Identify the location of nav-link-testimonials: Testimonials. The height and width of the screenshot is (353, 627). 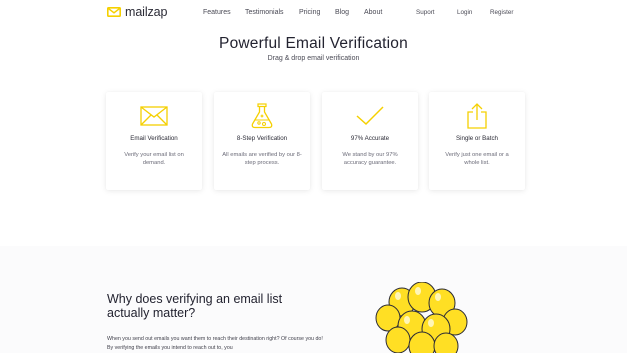
(264, 12).